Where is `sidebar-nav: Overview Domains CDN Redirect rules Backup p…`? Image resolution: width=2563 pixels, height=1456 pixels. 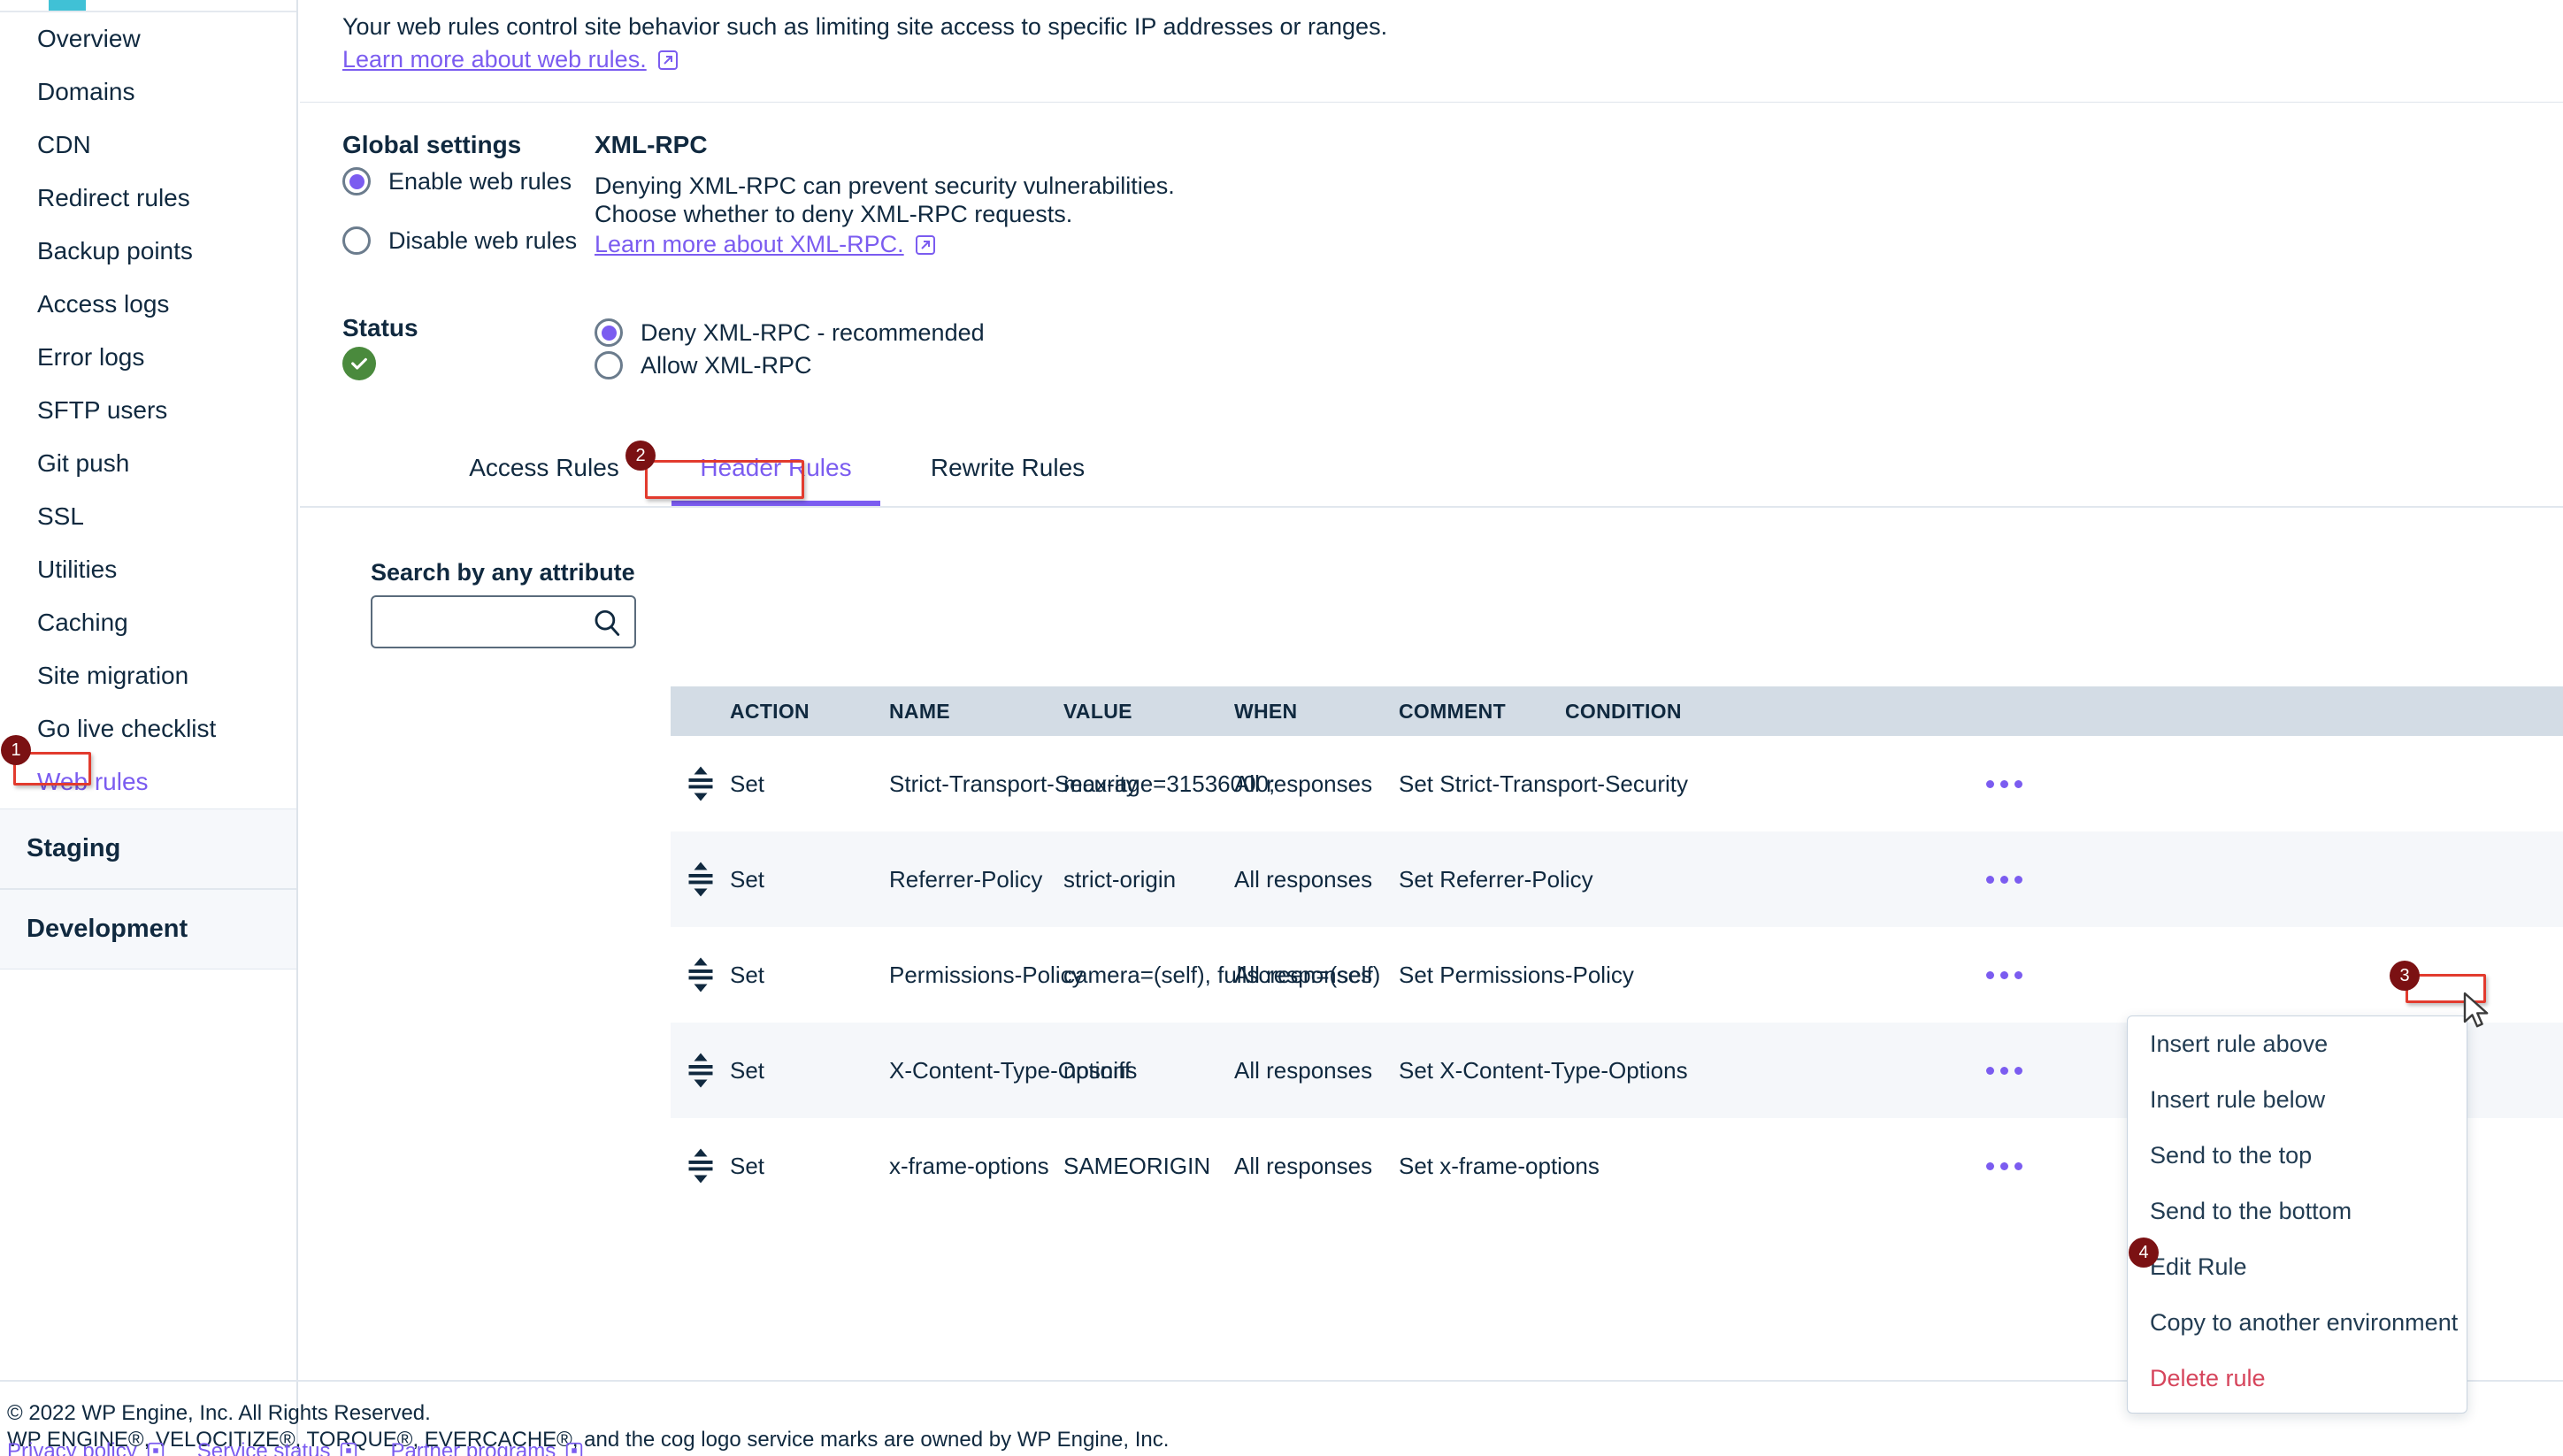 sidebar-nav: Overview Domains CDN Redirect rules Backup p… is located at coordinates (148, 490).